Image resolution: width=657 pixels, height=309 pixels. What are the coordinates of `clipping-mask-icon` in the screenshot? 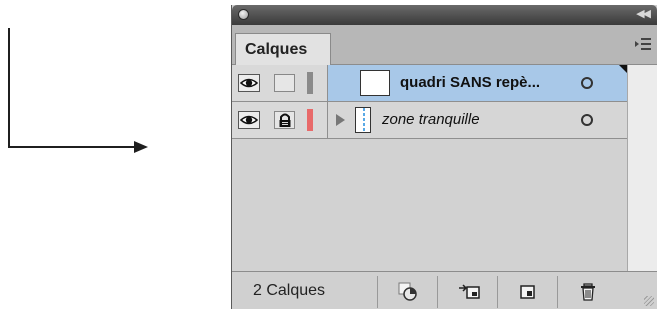 It's located at (407, 291).